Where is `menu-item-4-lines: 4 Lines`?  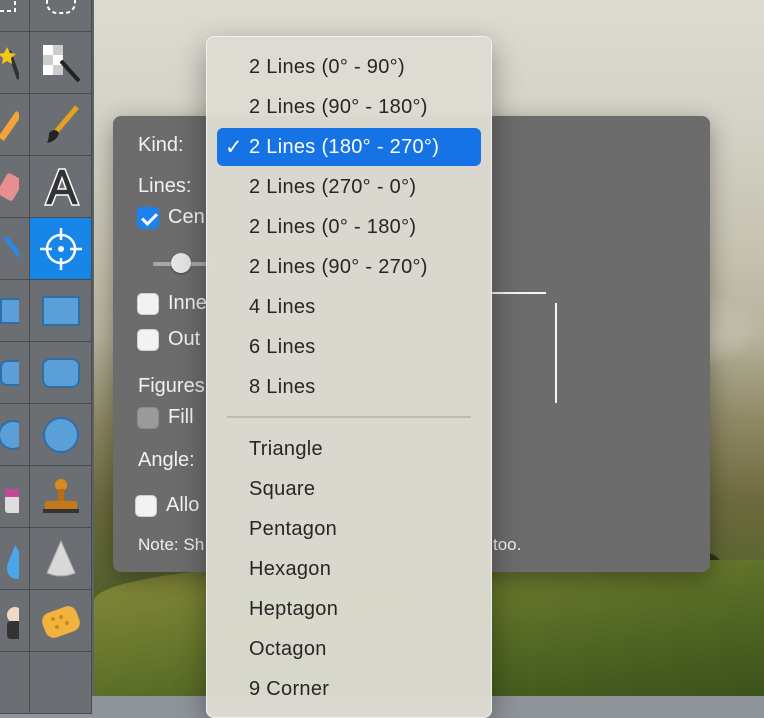
menu-item-4-lines: 4 Lines is located at coordinates (349, 307).